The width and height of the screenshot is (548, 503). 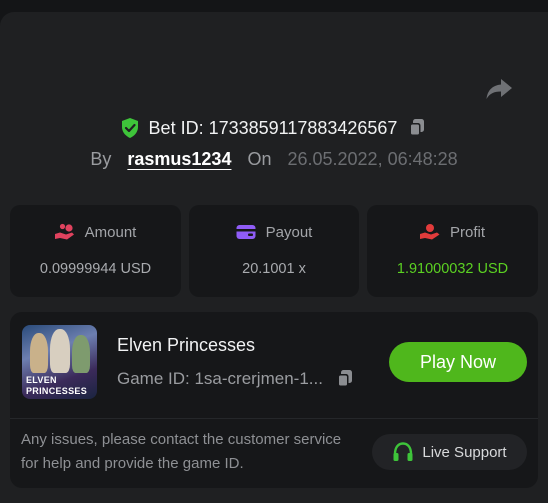 What do you see at coordinates (129, 128) in the screenshot?
I see `shield-check-icon` at bounding box center [129, 128].